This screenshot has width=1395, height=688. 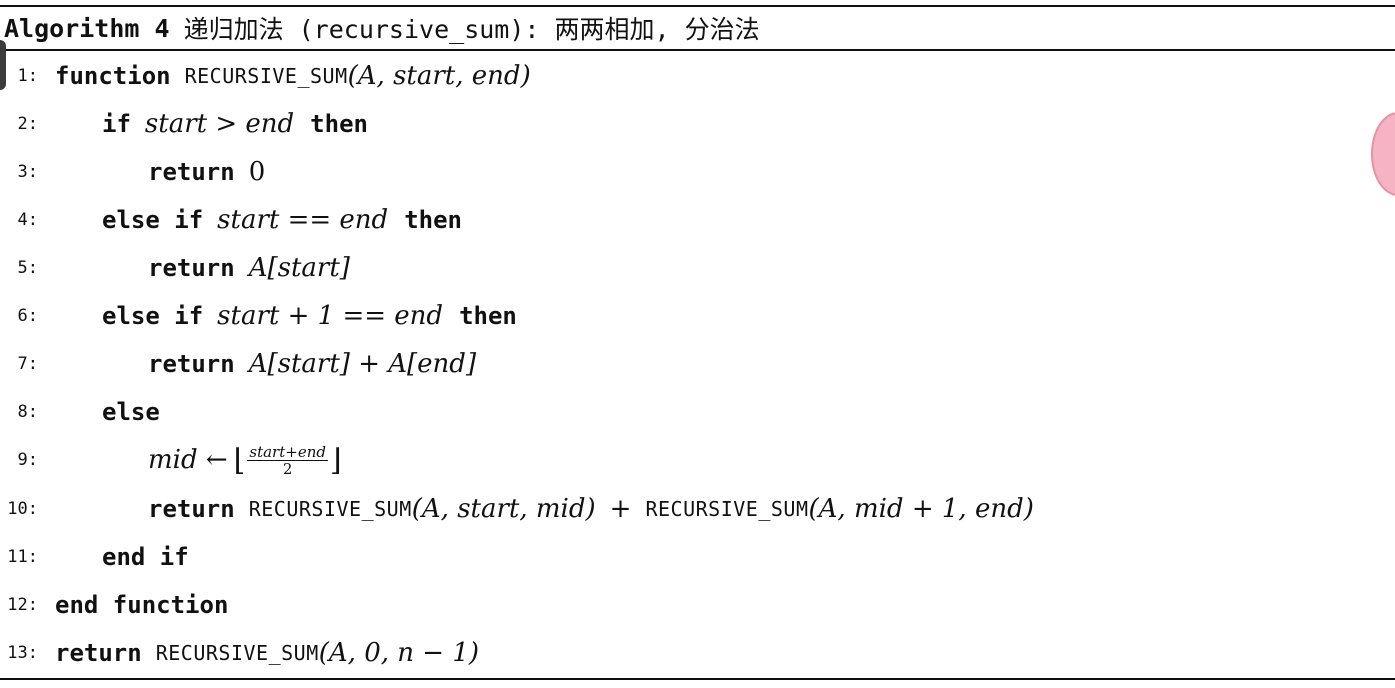 What do you see at coordinates (697, 679) in the screenshot?
I see `bottom-rule` at bounding box center [697, 679].